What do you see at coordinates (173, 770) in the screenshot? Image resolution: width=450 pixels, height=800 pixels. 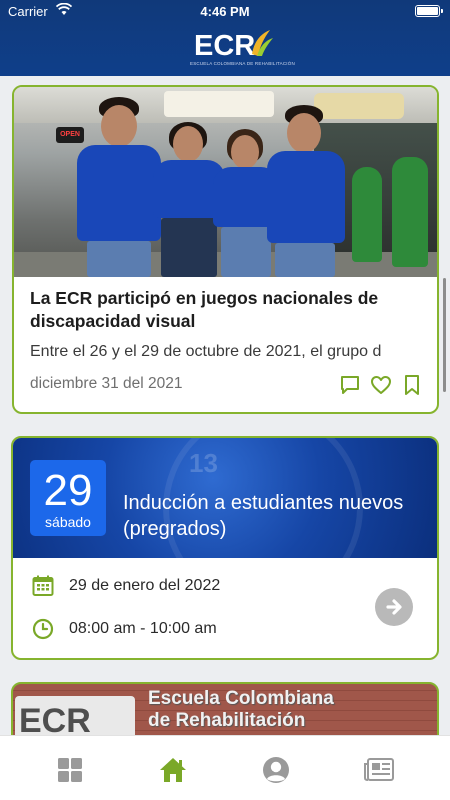 I see `home-icon` at bounding box center [173, 770].